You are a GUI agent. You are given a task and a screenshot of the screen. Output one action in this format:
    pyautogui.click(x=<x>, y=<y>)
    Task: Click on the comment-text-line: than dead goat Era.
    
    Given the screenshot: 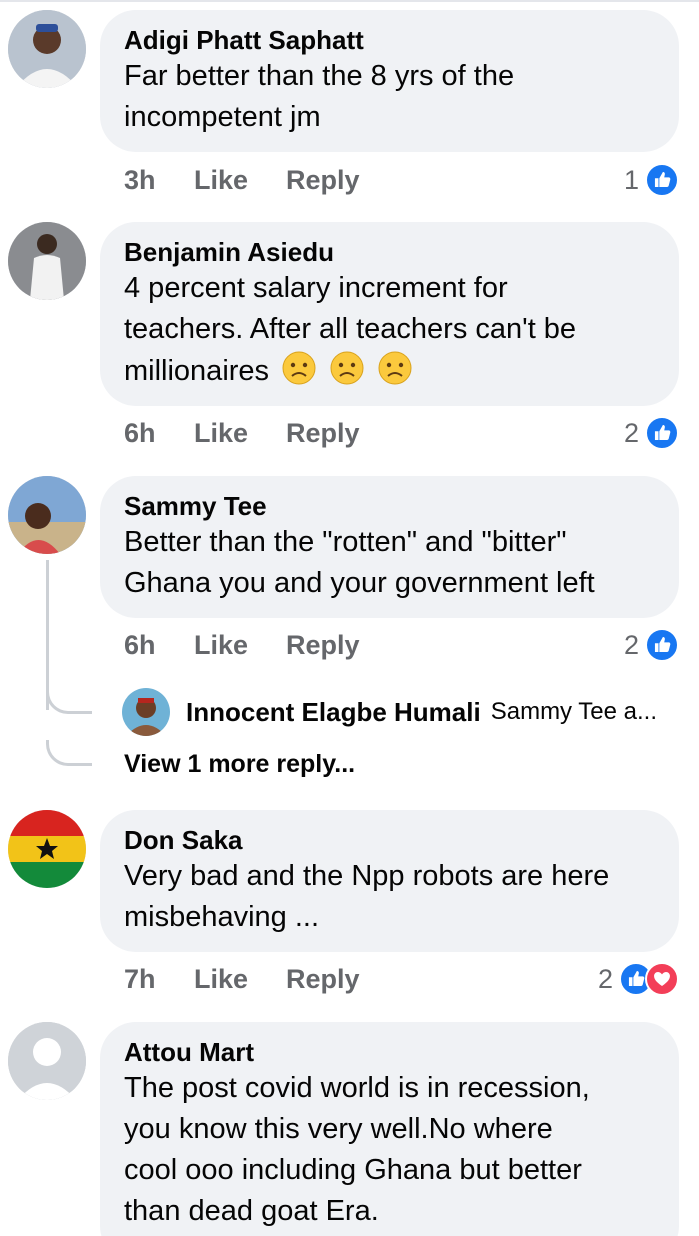 What is the action you would take?
    pyautogui.click(x=251, y=1211)
    